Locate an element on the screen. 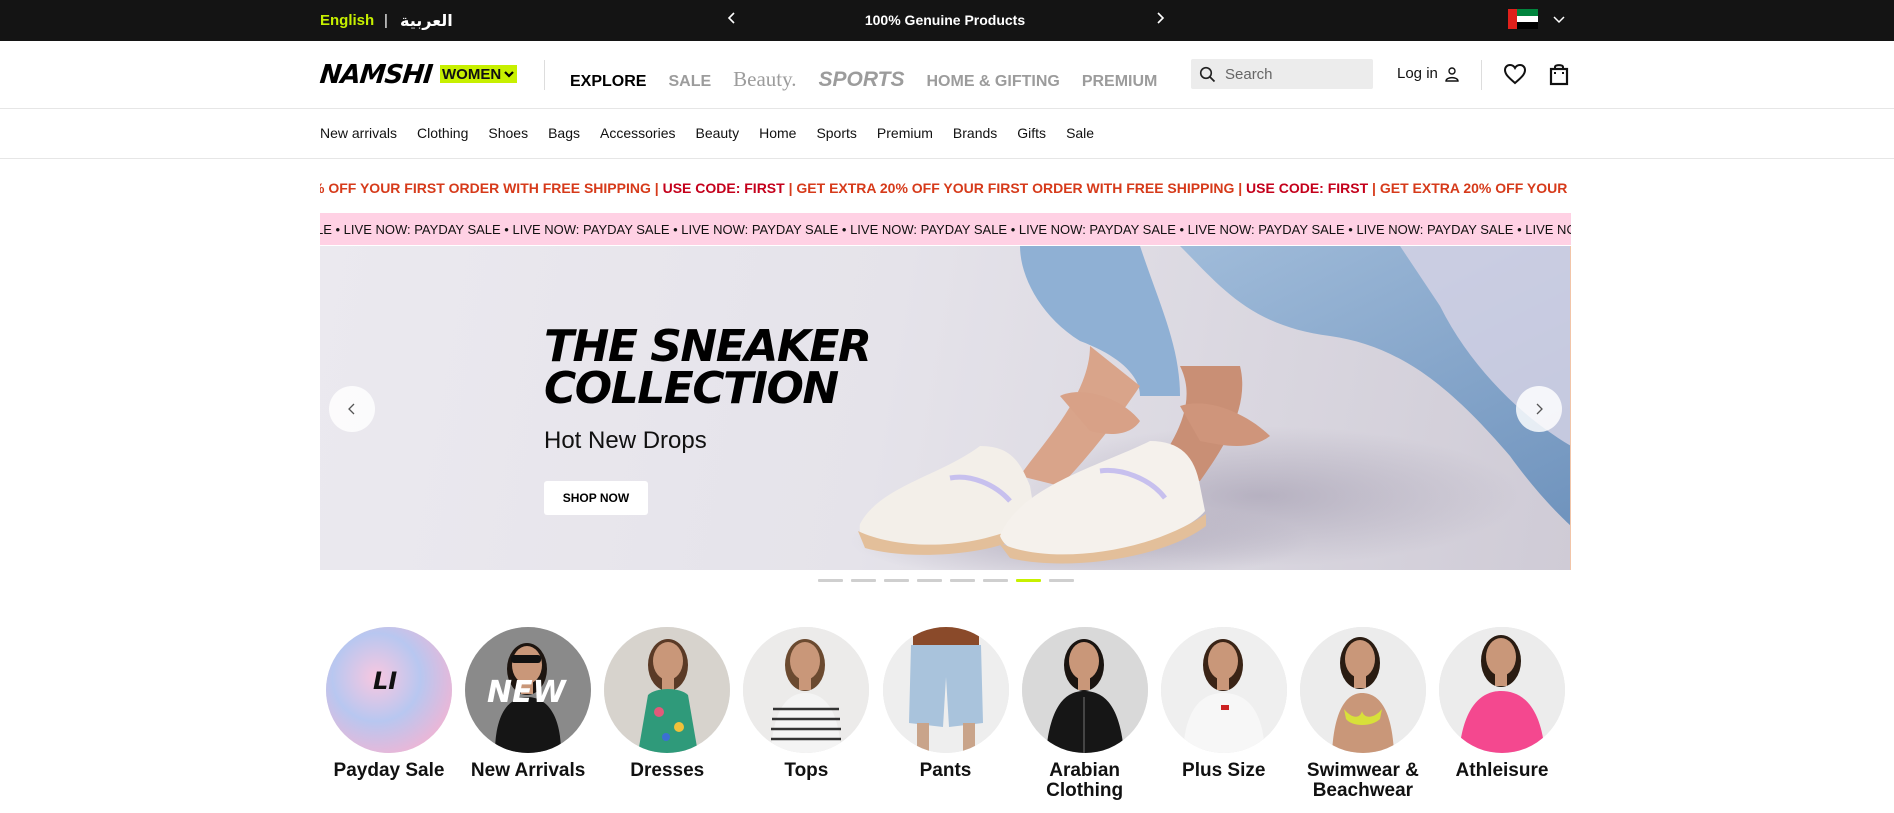  uae-flag-icon is located at coordinates (1523, 19).